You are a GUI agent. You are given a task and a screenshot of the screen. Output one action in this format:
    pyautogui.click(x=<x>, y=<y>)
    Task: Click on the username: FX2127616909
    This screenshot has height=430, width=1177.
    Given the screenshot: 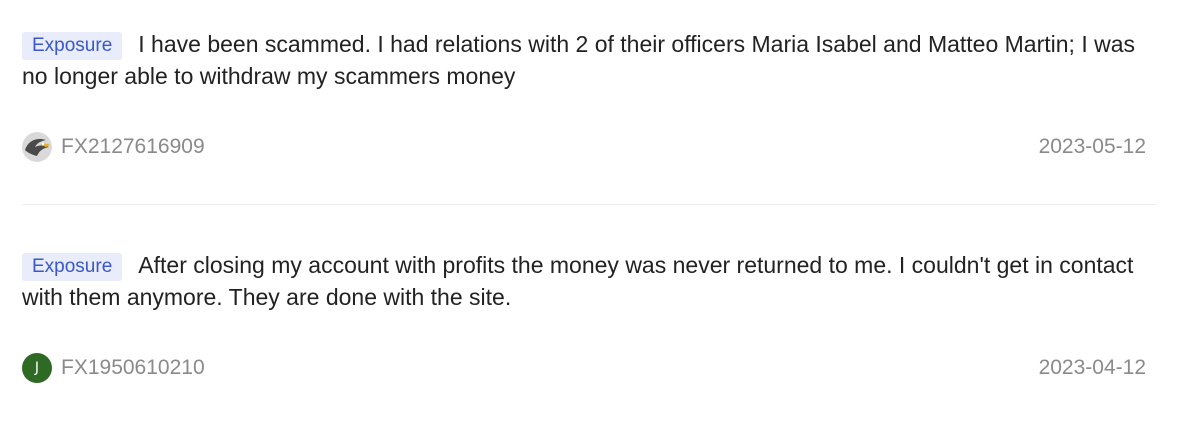 What is the action you would take?
    pyautogui.click(x=133, y=147)
    